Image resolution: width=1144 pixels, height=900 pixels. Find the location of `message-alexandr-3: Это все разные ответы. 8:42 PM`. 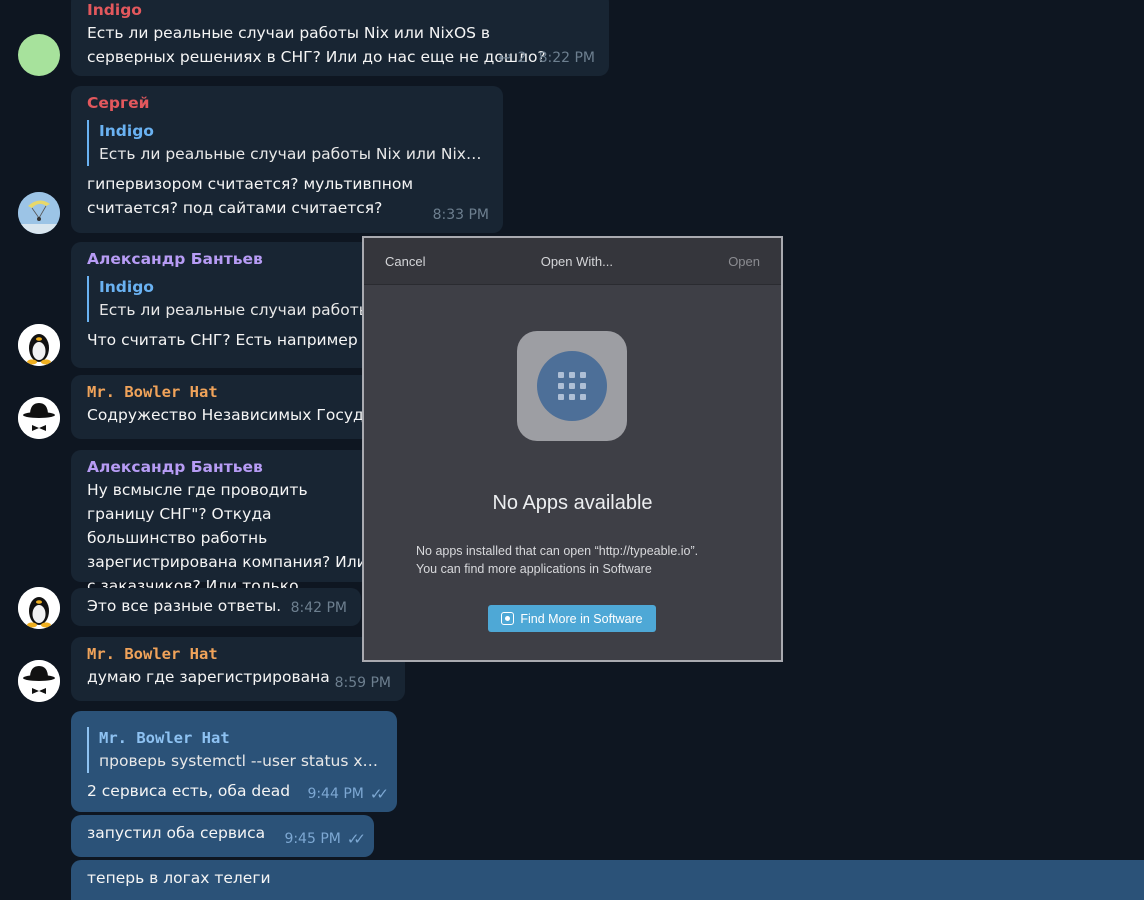

message-alexandr-3: Это все разные ответы. 8:42 PM is located at coordinates (216, 607).